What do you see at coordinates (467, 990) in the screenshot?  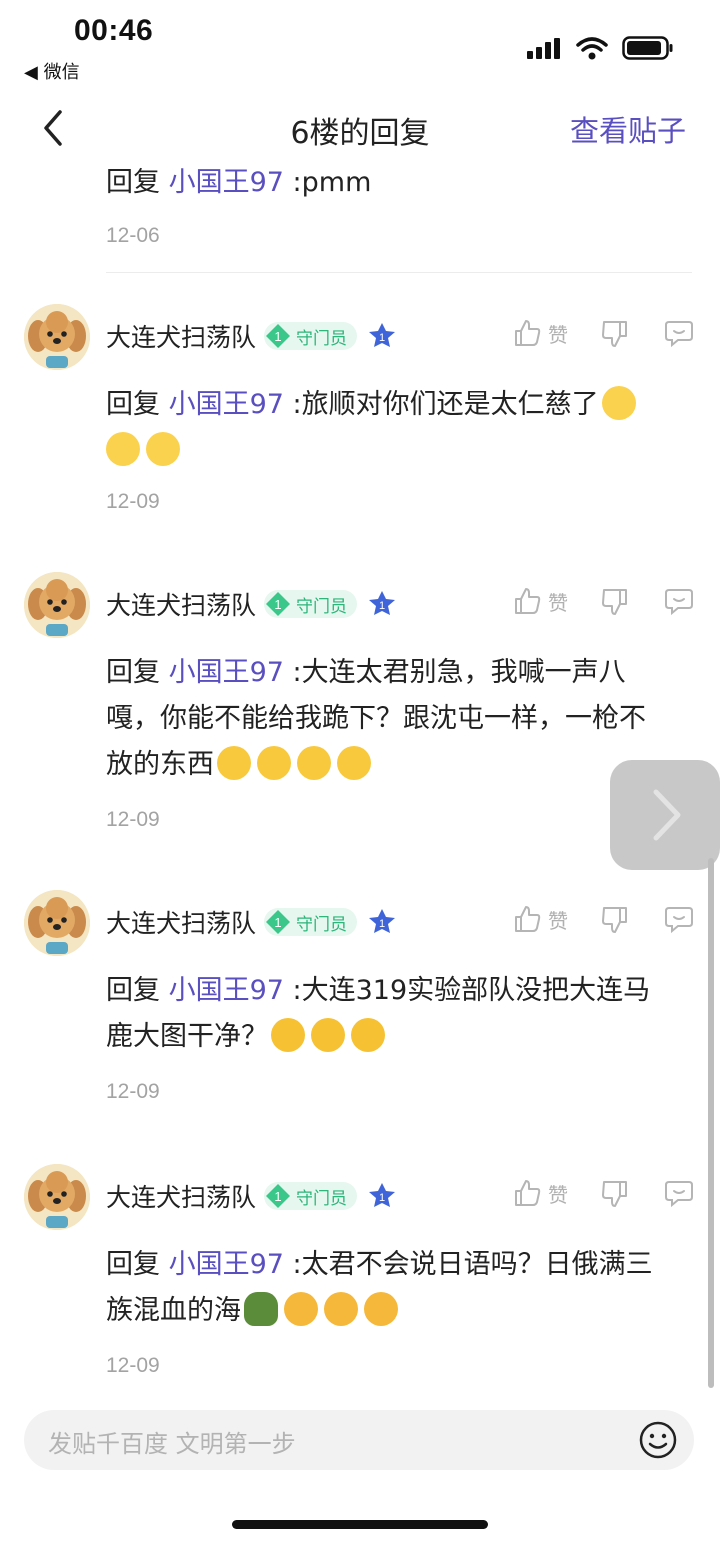 I see `comment-body: :大连319实验部队没把大连马` at bounding box center [467, 990].